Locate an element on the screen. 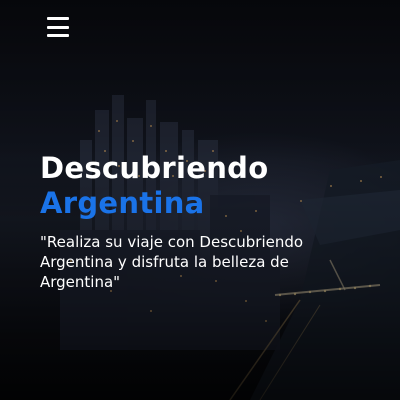 The height and width of the screenshot is (400, 400). hero-title: Descubriendo Argentina is located at coordinates (154, 186).